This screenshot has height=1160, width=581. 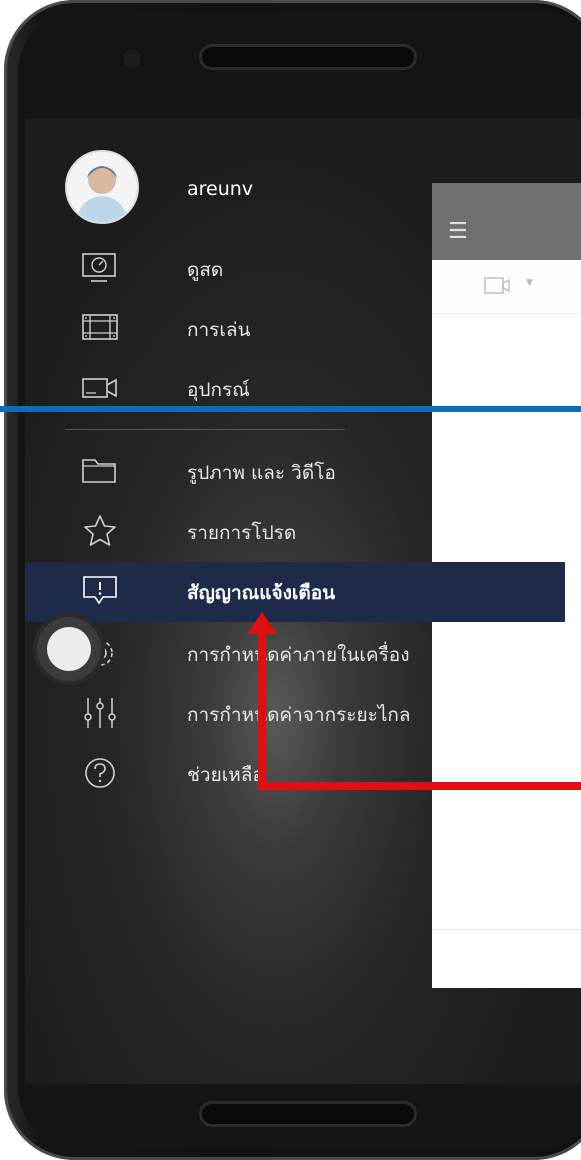 I want to click on front-camera, so click(x=132, y=59).